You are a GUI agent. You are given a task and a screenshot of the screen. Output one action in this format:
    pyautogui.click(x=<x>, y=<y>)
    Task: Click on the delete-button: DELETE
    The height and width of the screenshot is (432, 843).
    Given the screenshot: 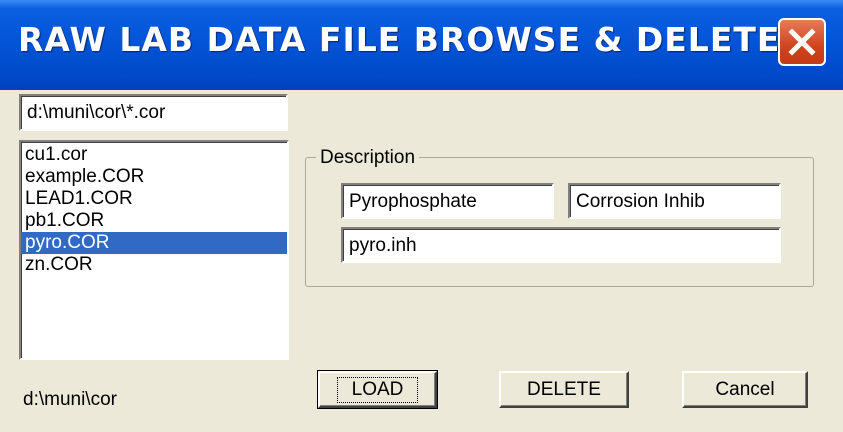 What is the action you would take?
    pyautogui.click(x=564, y=389)
    